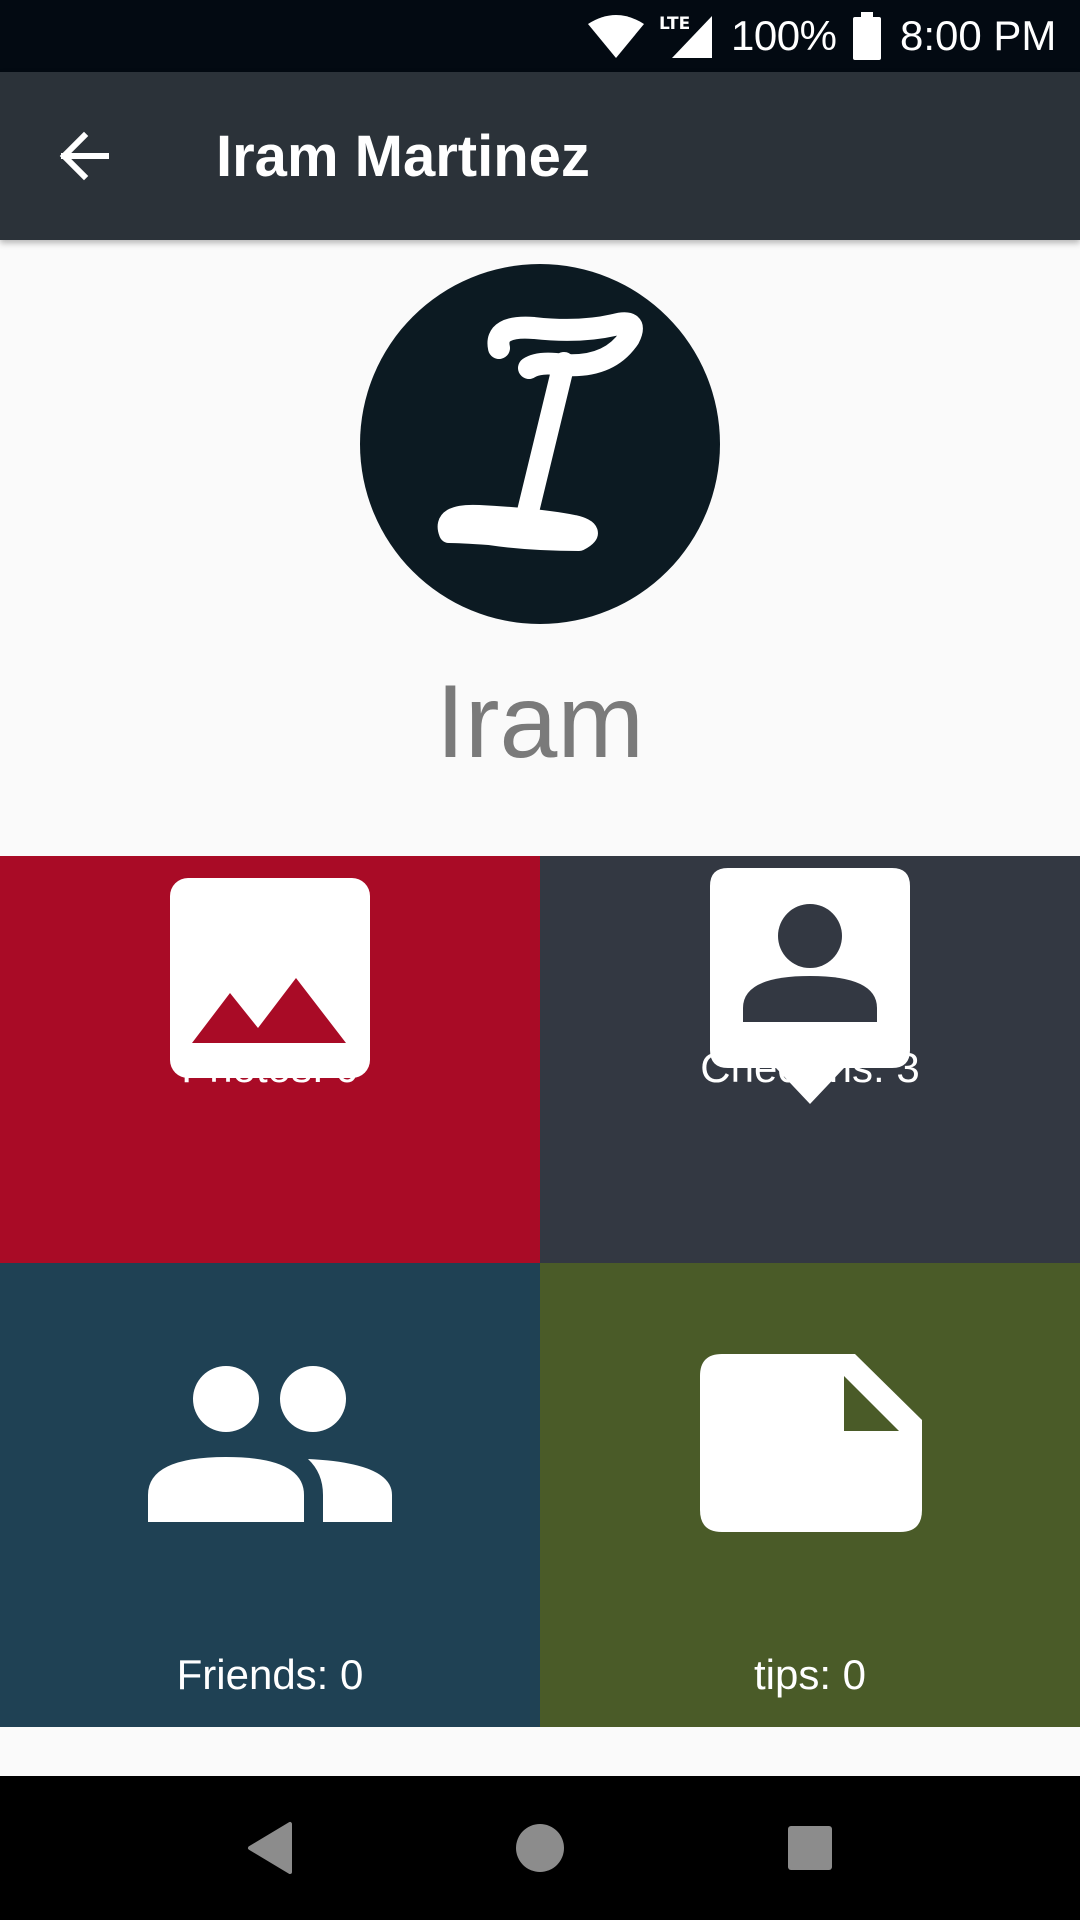 This screenshot has width=1080, height=1920. What do you see at coordinates (810, 1067) in the screenshot?
I see `checkins-count-label: Checkins: 3` at bounding box center [810, 1067].